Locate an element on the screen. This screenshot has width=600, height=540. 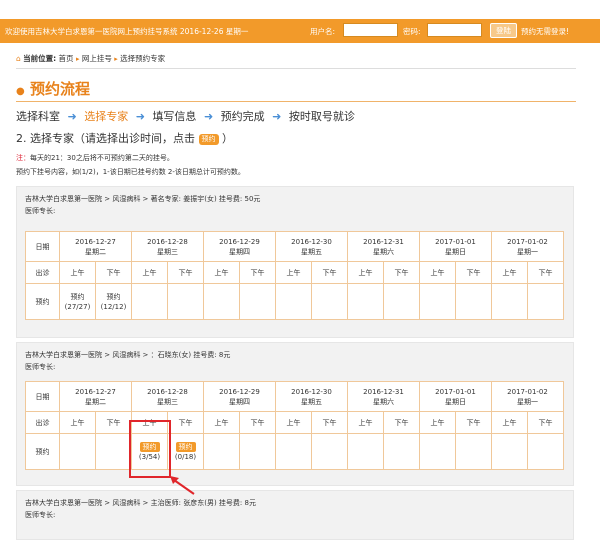
divider is located at coordinates (296, 68).